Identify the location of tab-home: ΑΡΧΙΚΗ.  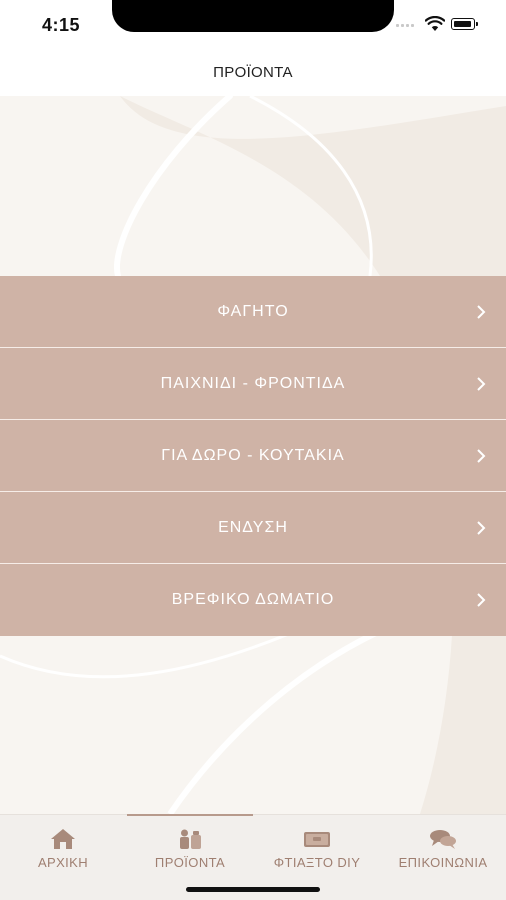
(63, 857).